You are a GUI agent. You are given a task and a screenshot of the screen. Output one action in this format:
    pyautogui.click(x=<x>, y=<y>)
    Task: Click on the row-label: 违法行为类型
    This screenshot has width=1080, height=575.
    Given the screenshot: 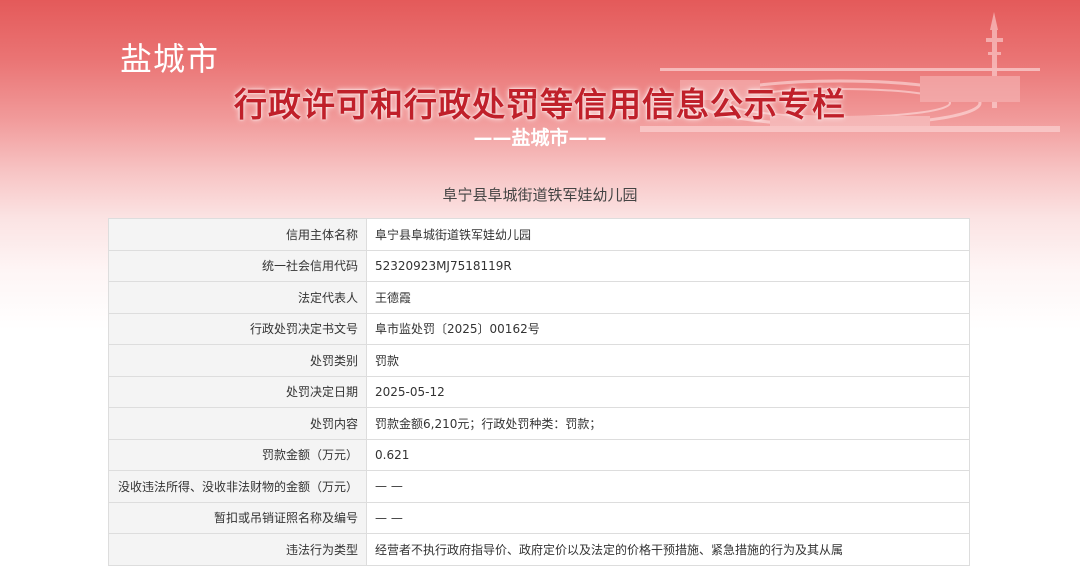 What is the action you would take?
    pyautogui.click(x=237, y=549)
    